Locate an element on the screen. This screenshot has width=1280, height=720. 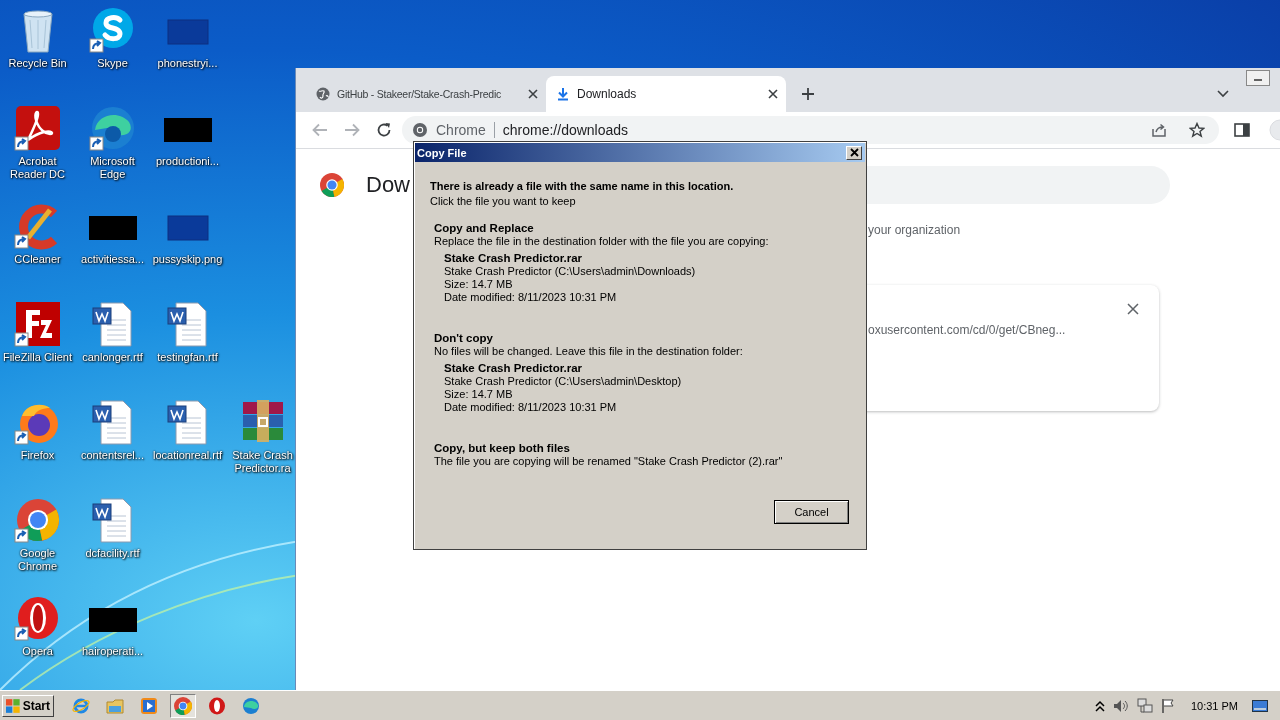
download-icon is located at coordinates (563, 94).